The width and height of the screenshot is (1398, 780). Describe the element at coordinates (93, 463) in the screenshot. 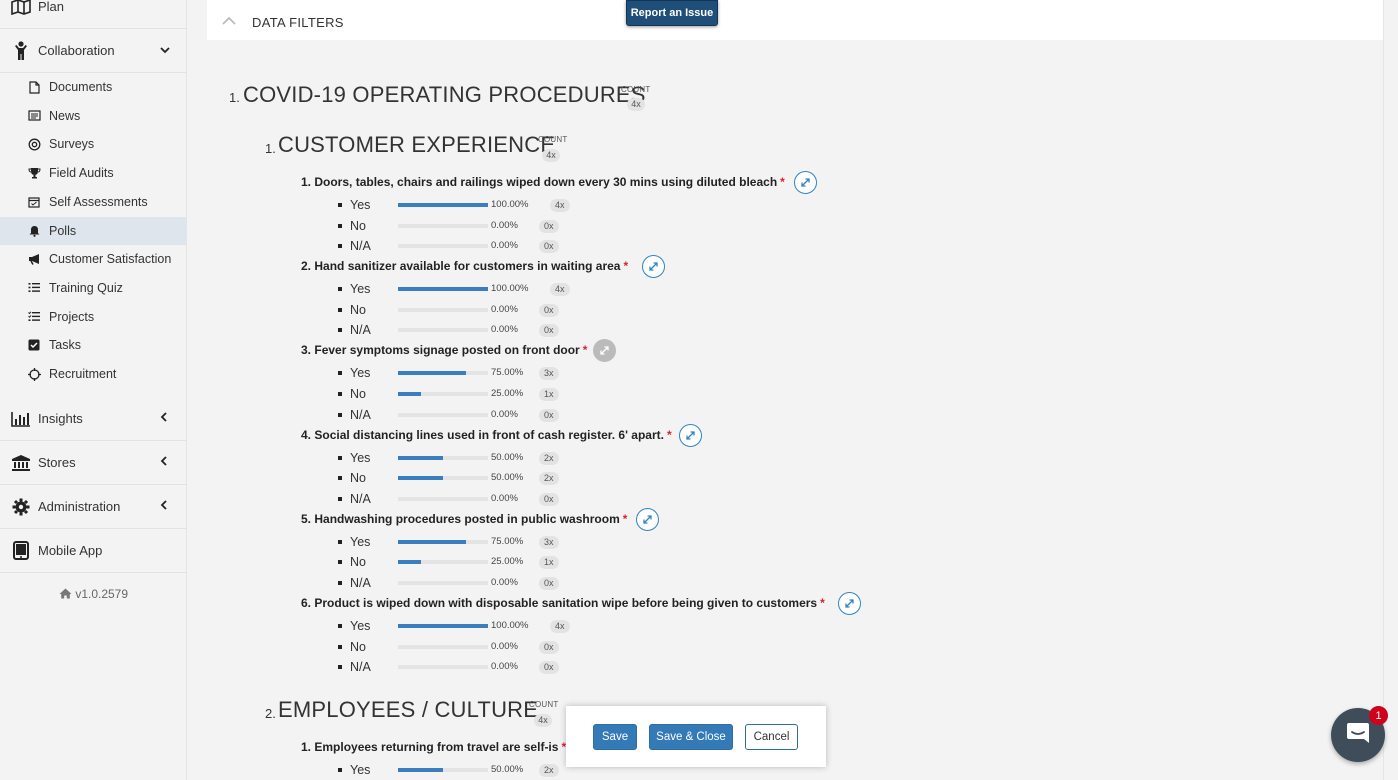

I see `nav-stores: Stores` at that location.